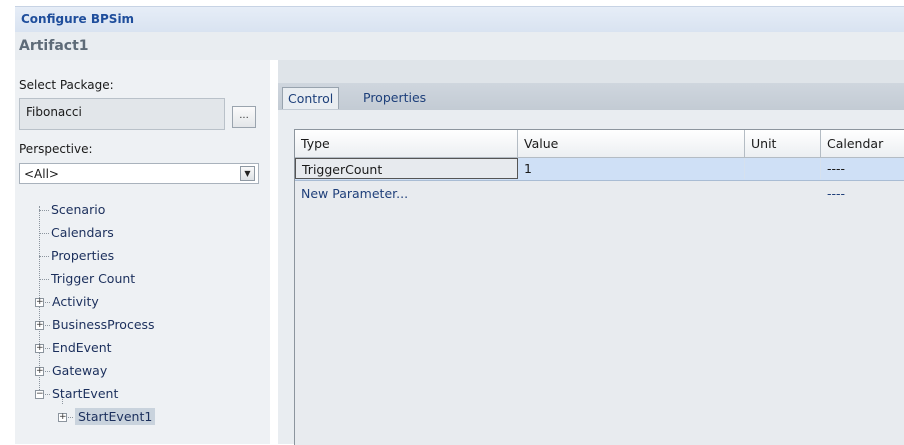  I want to click on tab-strip: Control Properties, so click(591, 96).